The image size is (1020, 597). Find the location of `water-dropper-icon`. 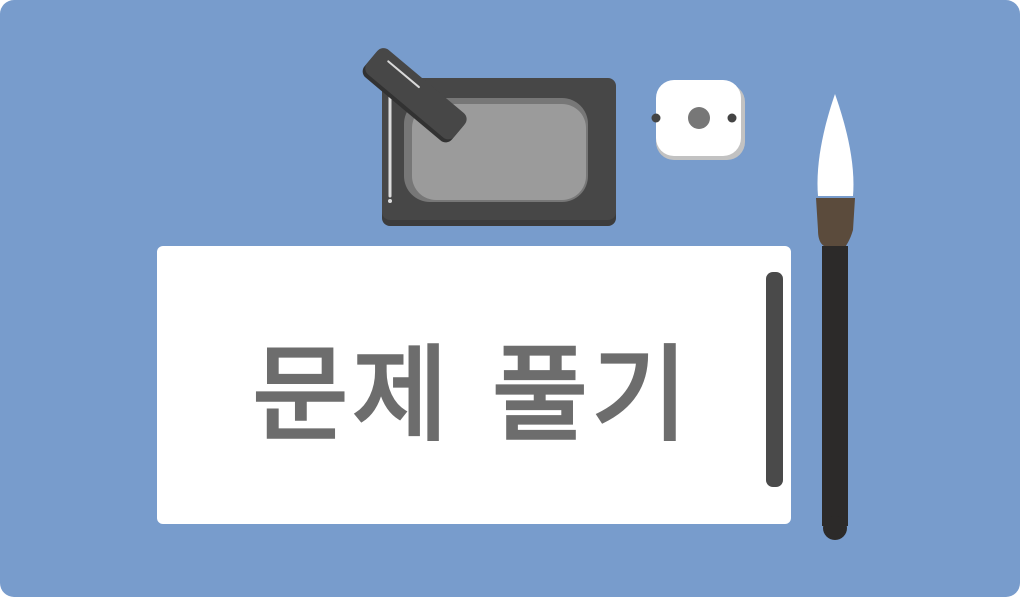

water-dropper-icon is located at coordinates (698, 120).